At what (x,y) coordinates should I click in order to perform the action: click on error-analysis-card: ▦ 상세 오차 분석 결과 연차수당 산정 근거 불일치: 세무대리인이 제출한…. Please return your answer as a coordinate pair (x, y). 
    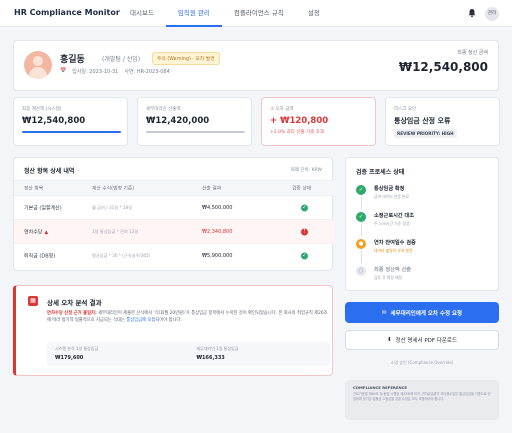
    Looking at the image, I should click on (173, 330).